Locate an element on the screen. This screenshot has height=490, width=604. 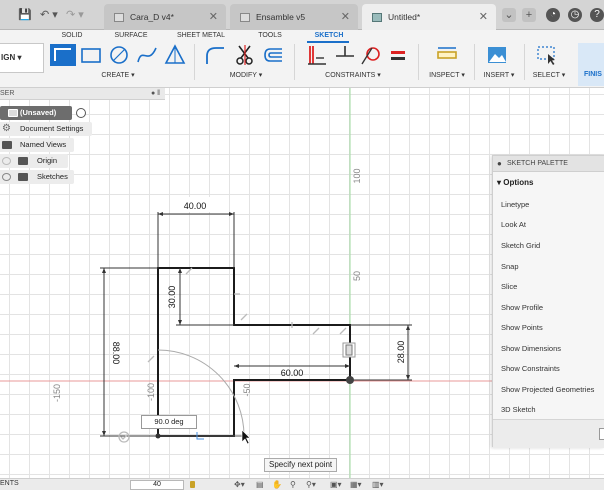
tab-untitled: Untitled* ✕ is located at coordinates (429, 17).